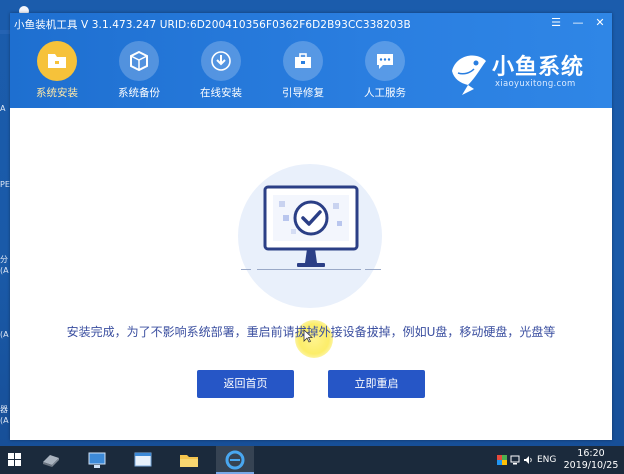 The image size is (624, 474). Describe the element at coordinates (385, 61) in the screenshot. I see `chat-icon` at that location.